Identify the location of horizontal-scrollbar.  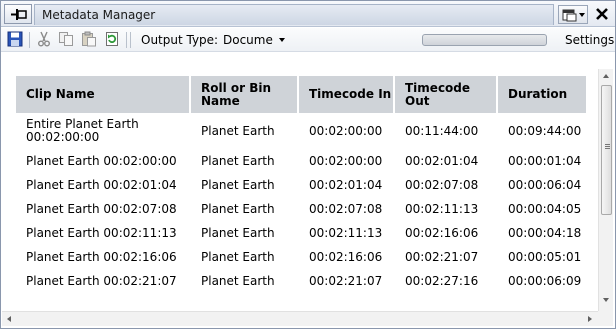
(300, 318).